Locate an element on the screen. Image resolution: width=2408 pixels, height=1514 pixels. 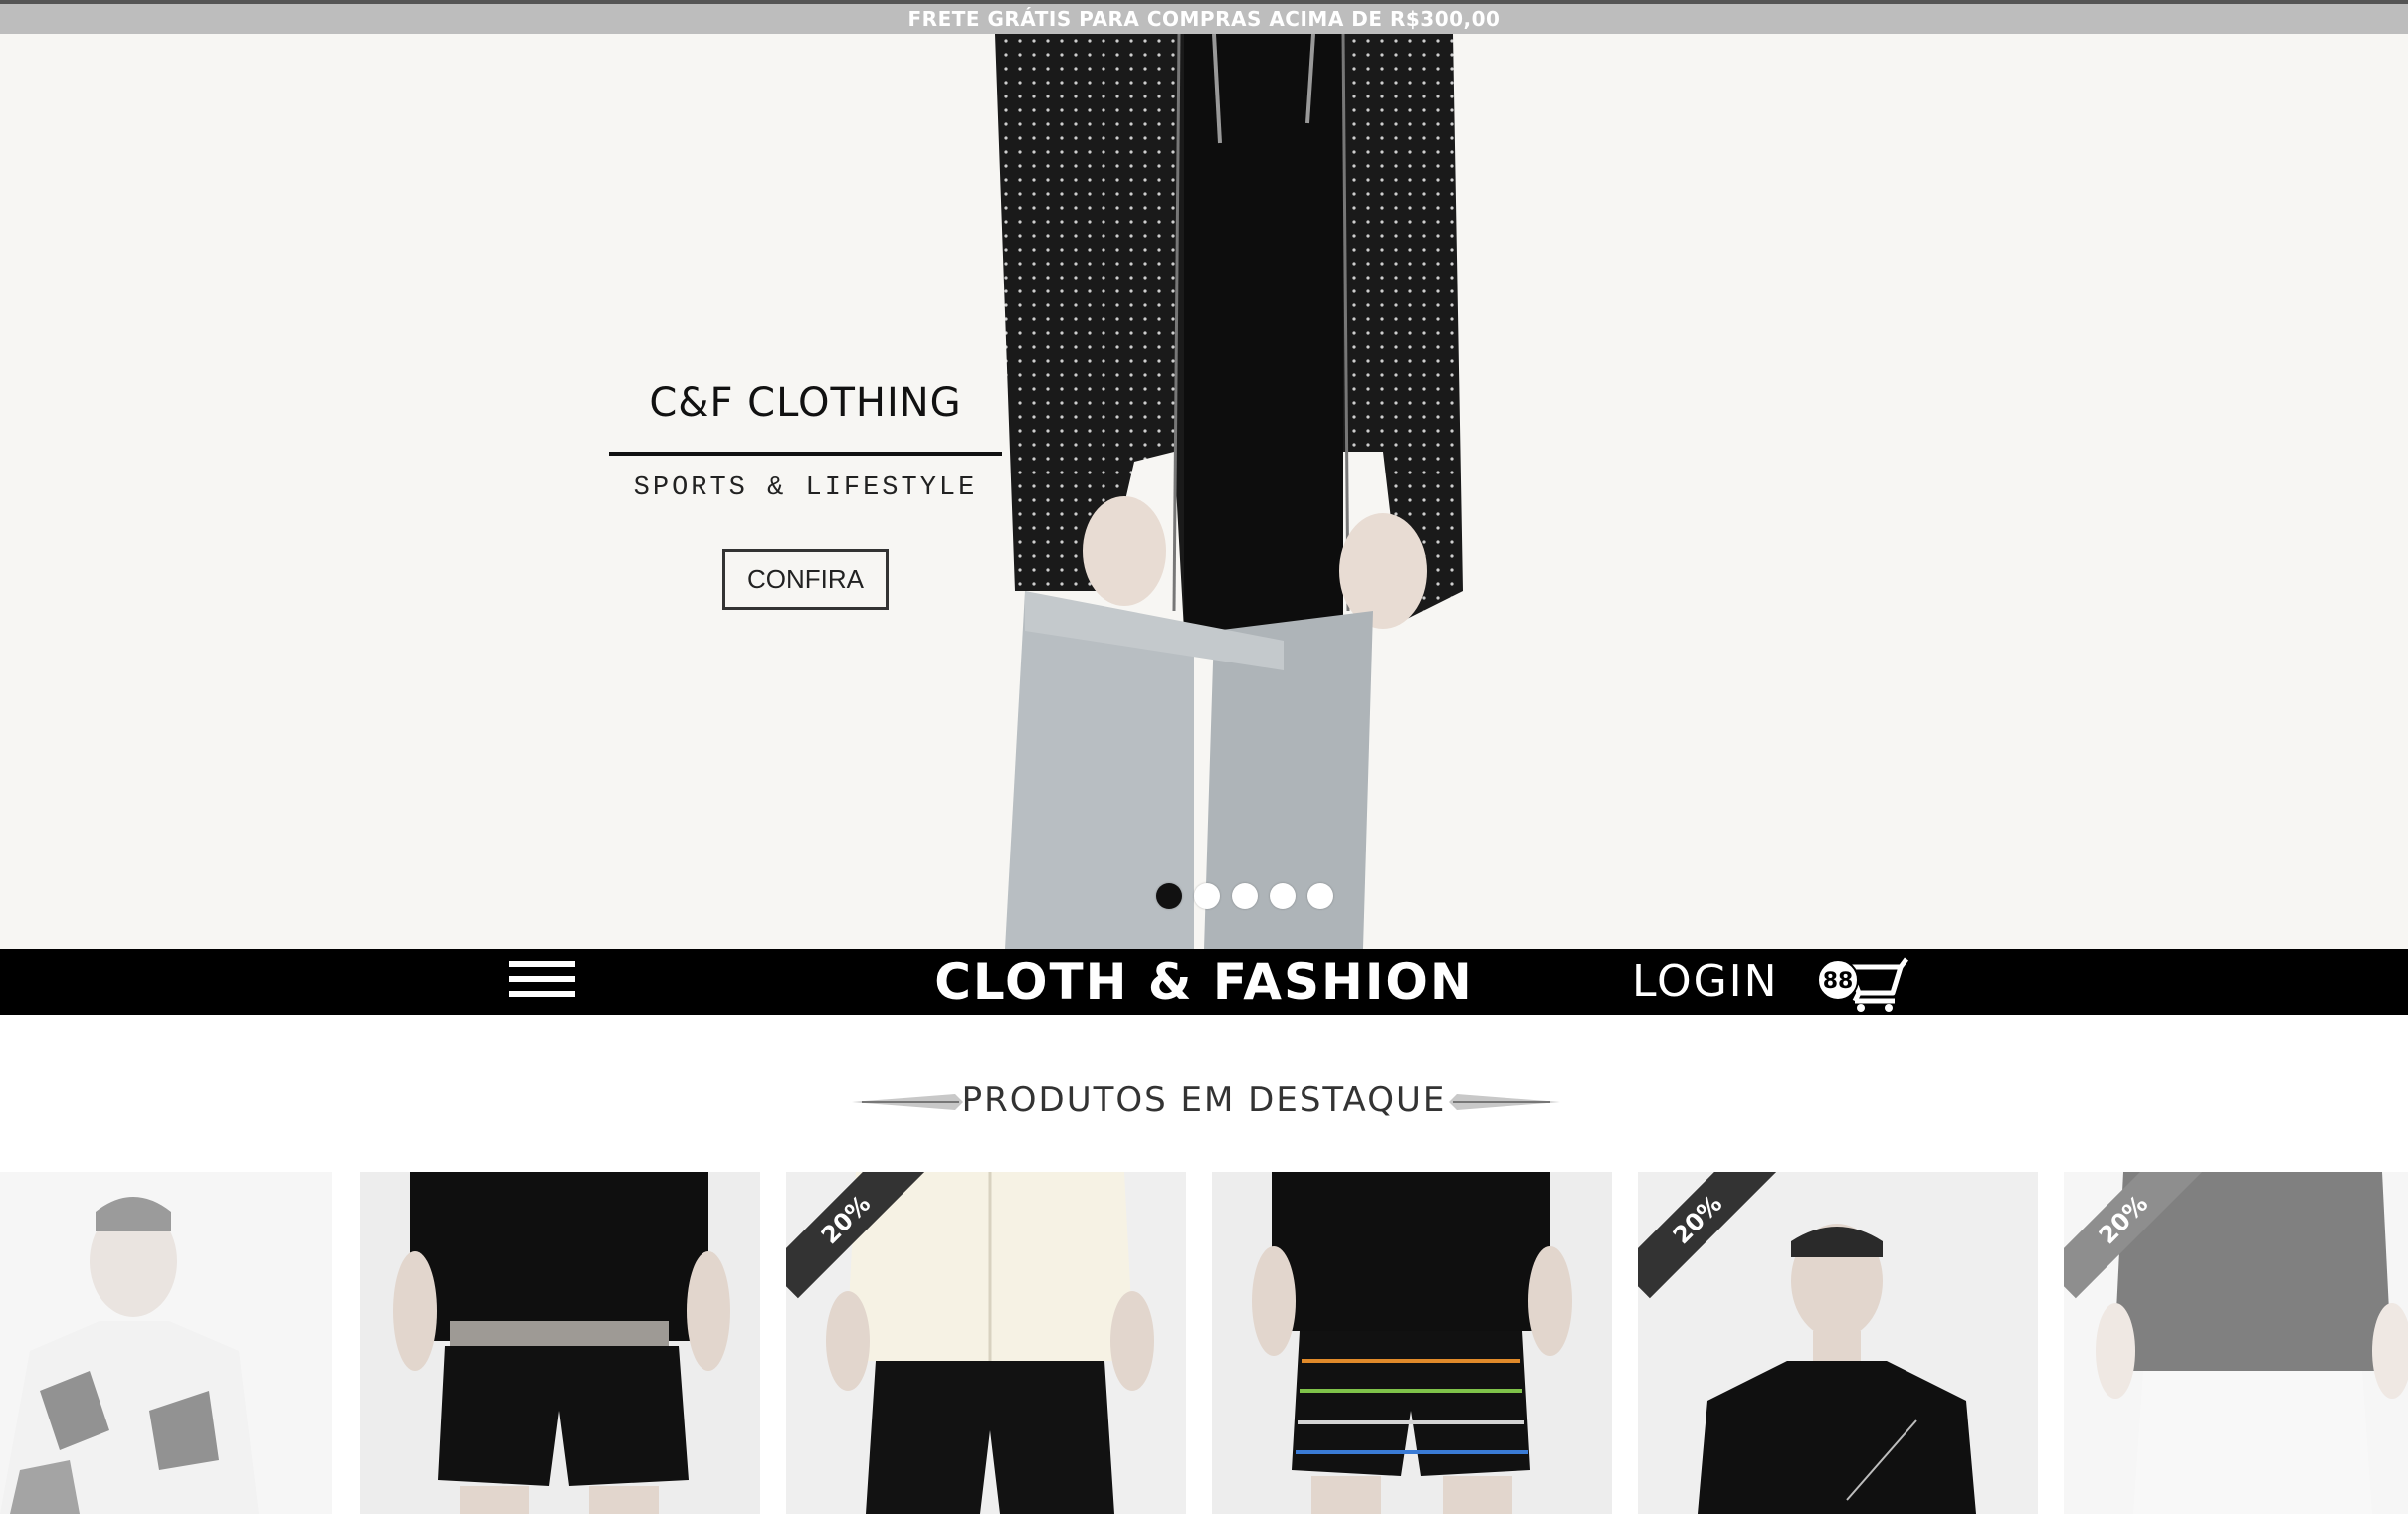
cart-count-badge: 88 is located at coordinates (1838, 980).